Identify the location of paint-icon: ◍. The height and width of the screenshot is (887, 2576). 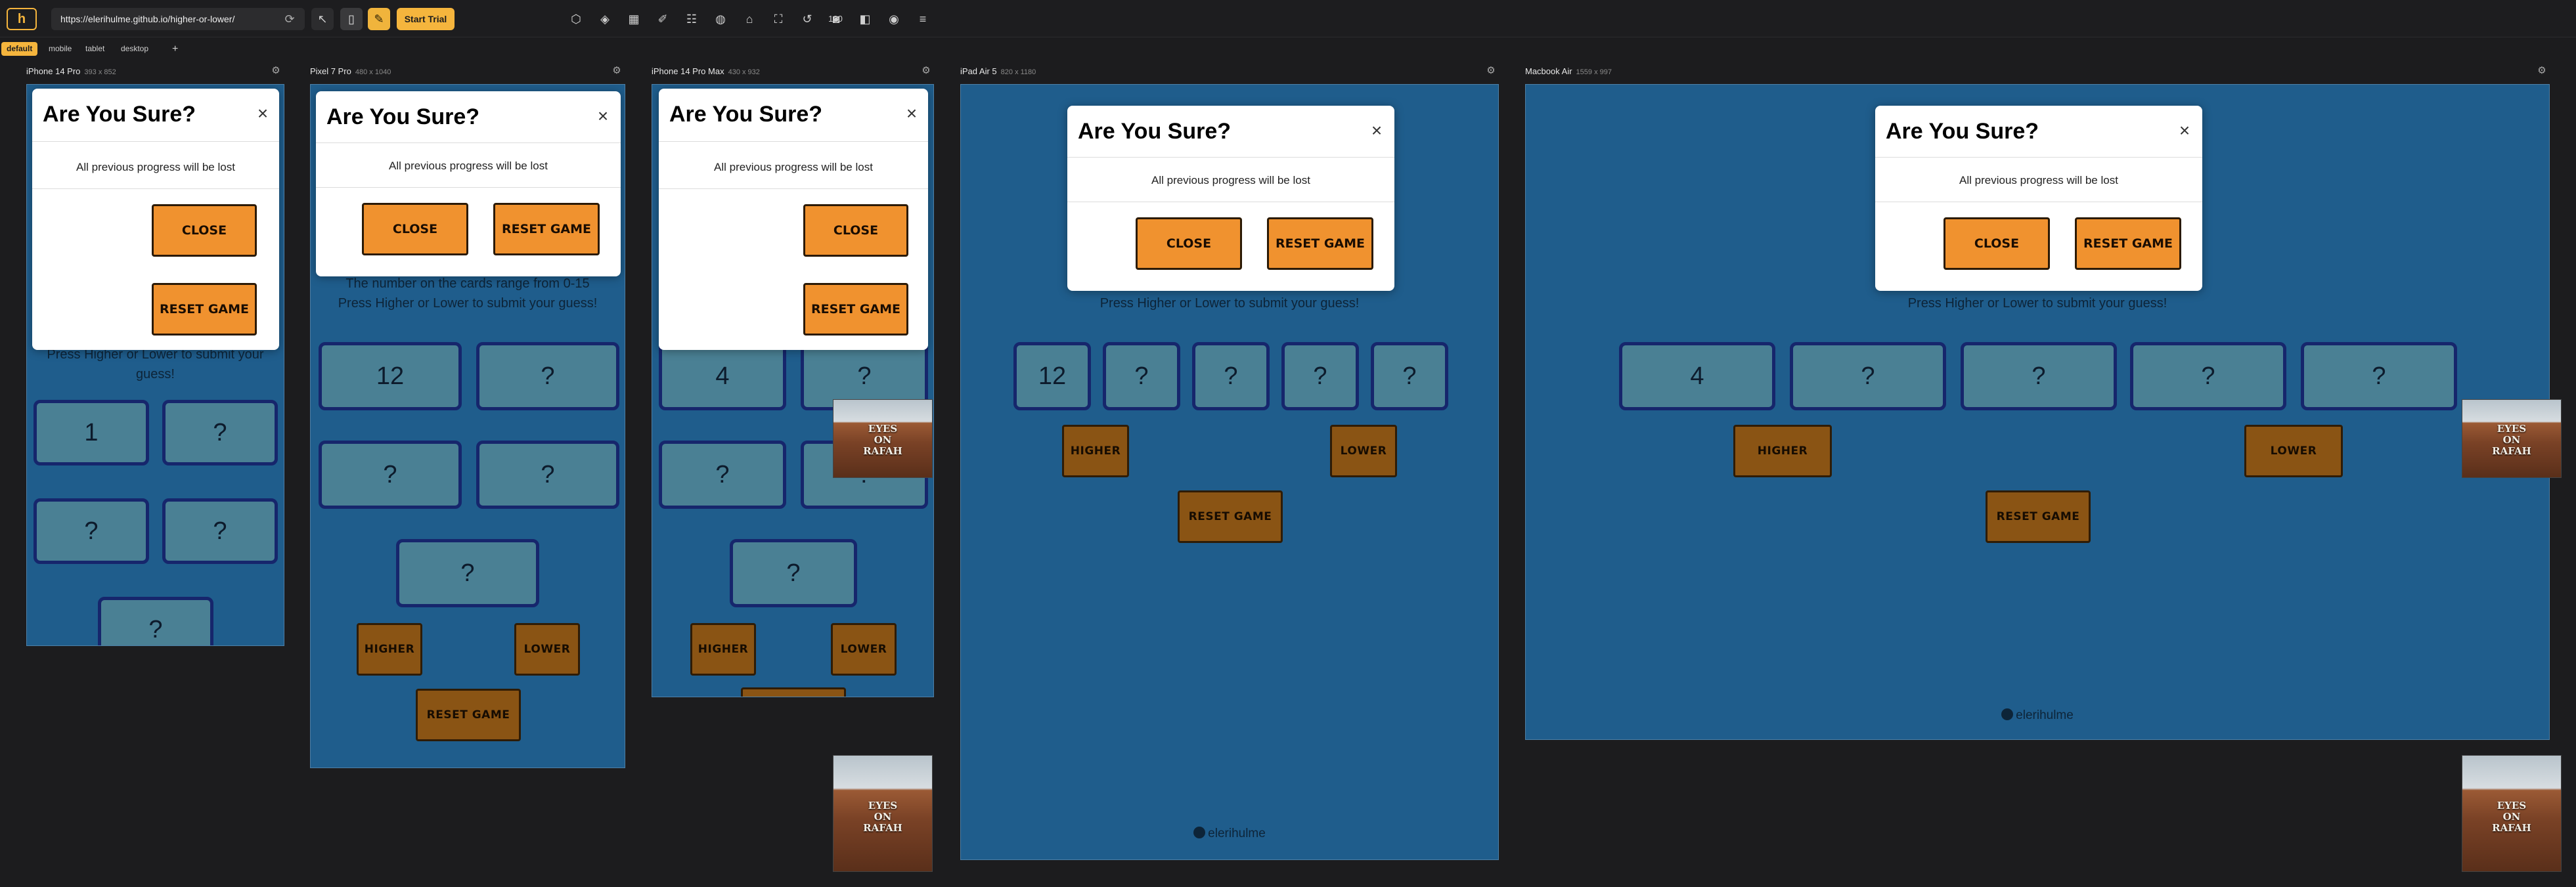
(720, 19).